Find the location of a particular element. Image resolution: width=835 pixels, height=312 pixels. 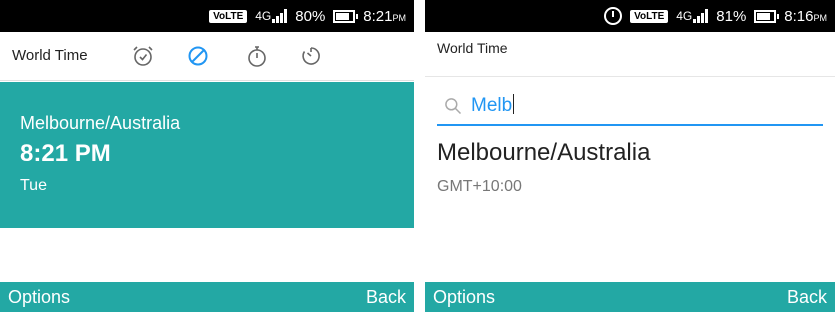

alarm-status-icon is located at coordinates (613, 16).